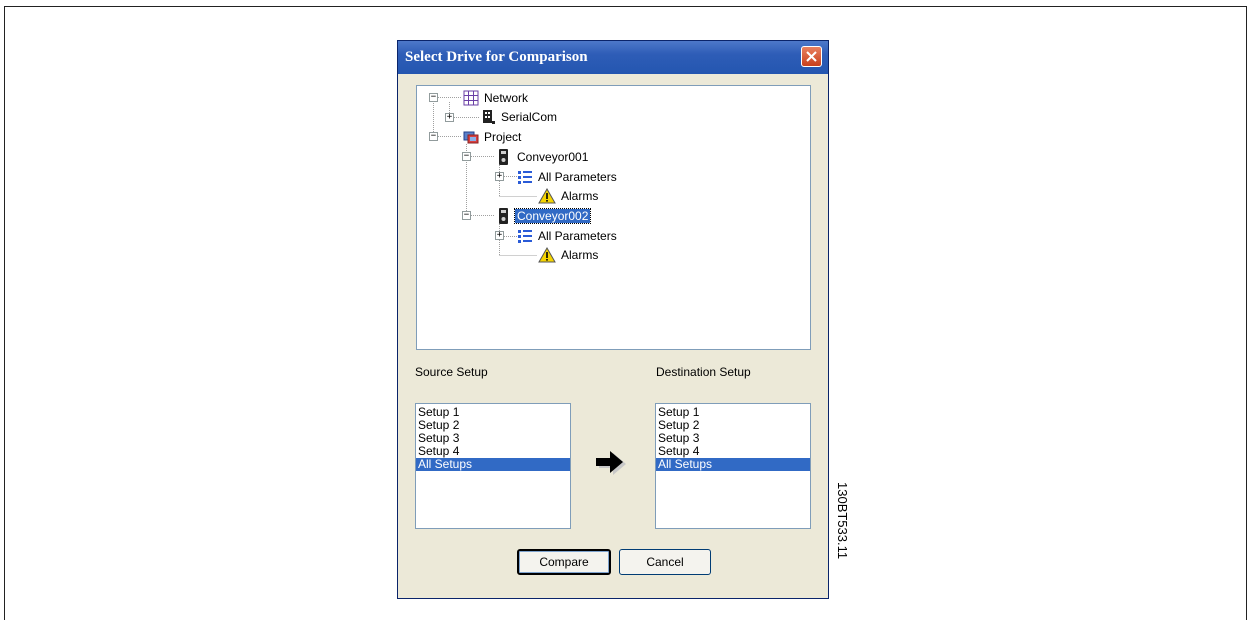 The image size is (1251, 623). Describe the element at coordinates (842, 521) in the screenshot. I see `figure-code-text: 130BT533.11` at that location.